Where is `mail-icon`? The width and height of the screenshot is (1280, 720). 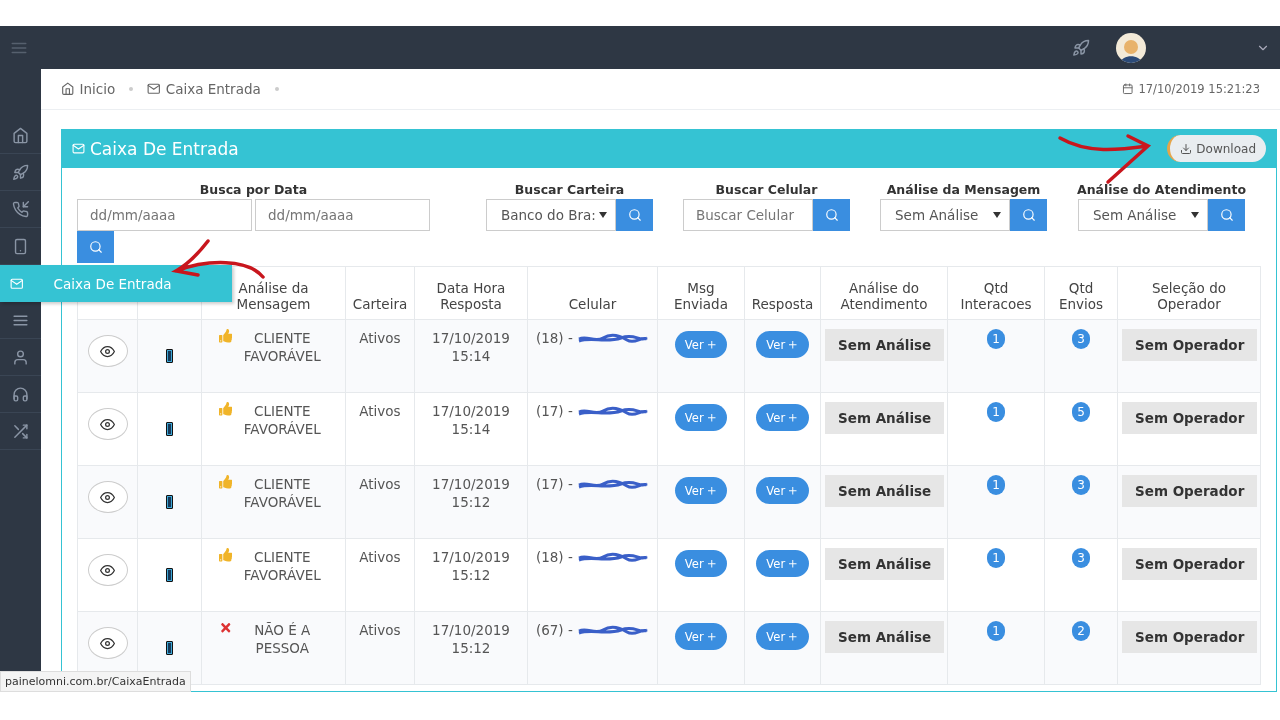 mail-icon is located at coordinates (154, 89).